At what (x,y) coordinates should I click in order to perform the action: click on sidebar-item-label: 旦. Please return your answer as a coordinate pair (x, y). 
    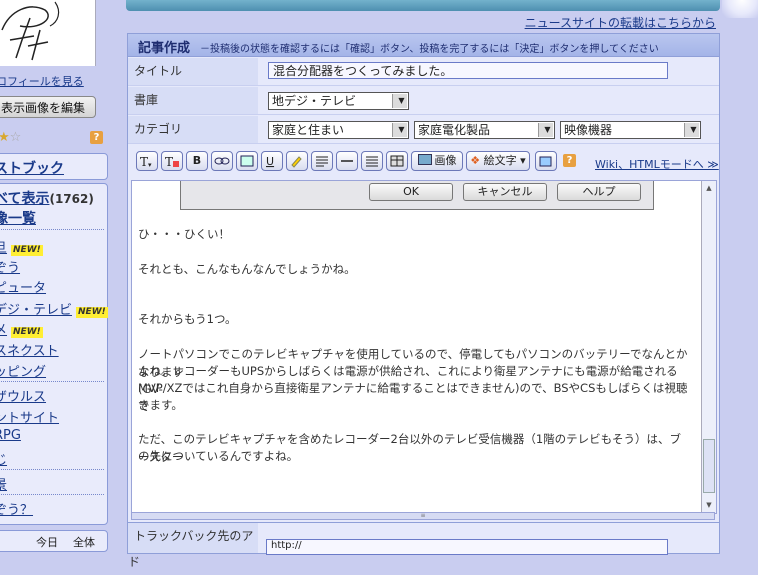
    Looking at the image, I should click on (3, 248).